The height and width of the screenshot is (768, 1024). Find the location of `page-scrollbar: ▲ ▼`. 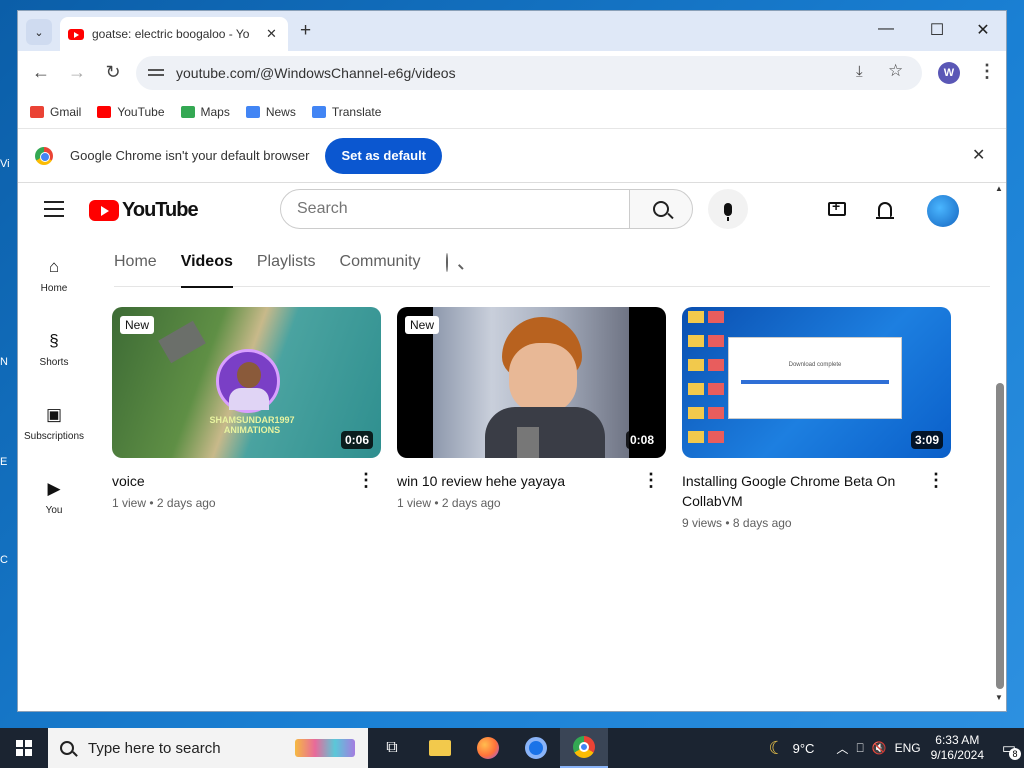

page-scrollbar: ▲ ▼ is located at coordinates (999, 443).